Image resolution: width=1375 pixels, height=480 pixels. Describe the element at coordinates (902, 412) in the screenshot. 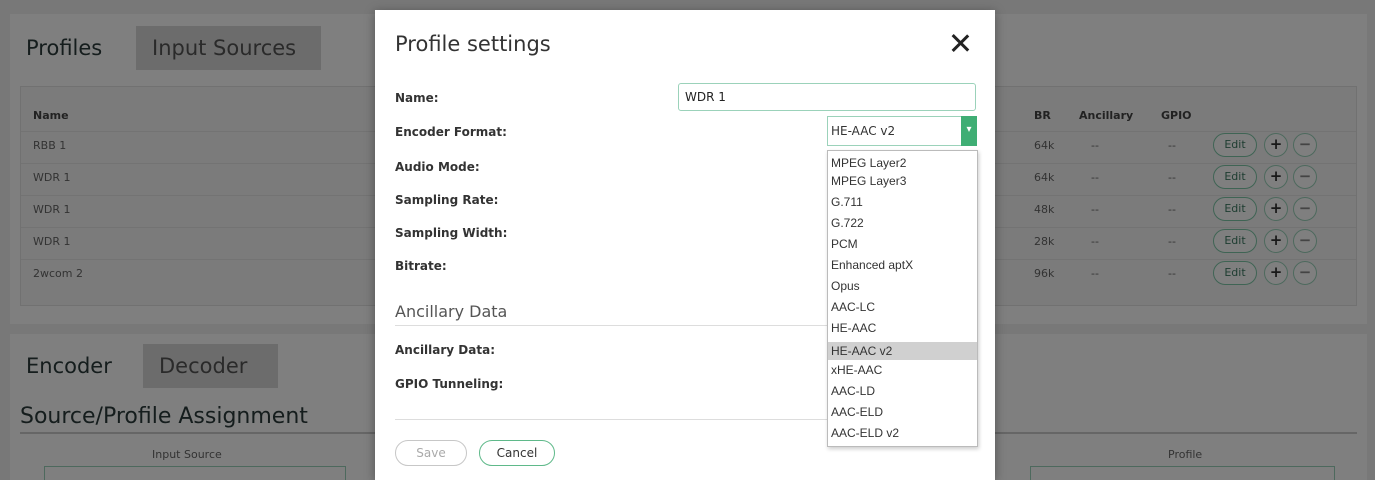

I see `dropdown-option: AAC-ELD` at that location.